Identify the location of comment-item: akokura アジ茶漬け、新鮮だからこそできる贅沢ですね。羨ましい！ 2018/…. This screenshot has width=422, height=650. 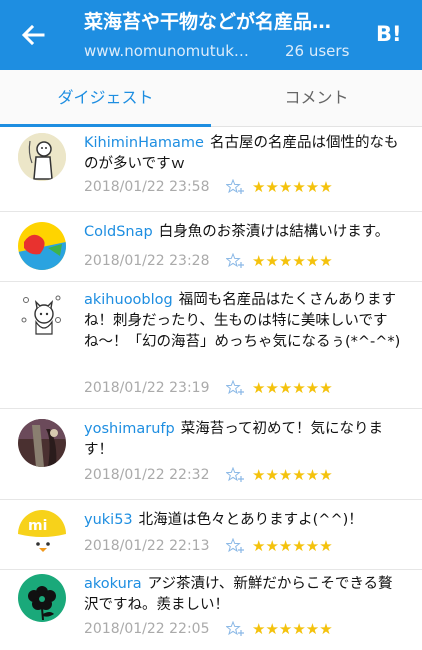
(211, 610).